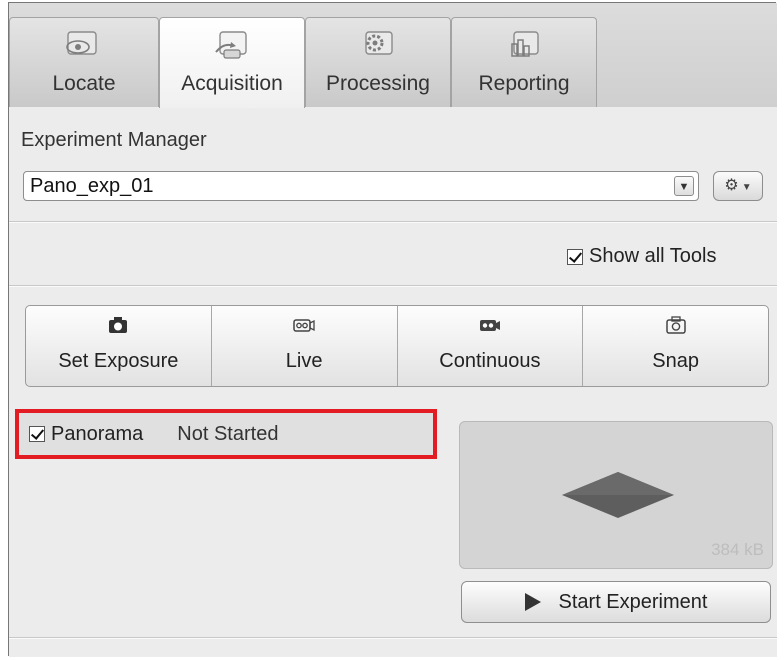 The height and width of the screenshot is (660, 784). What do you see at coordinates (232, 62) in the screenshot?
I see `tab-acquisition: Acquisition` at bounding box center [232, 62].